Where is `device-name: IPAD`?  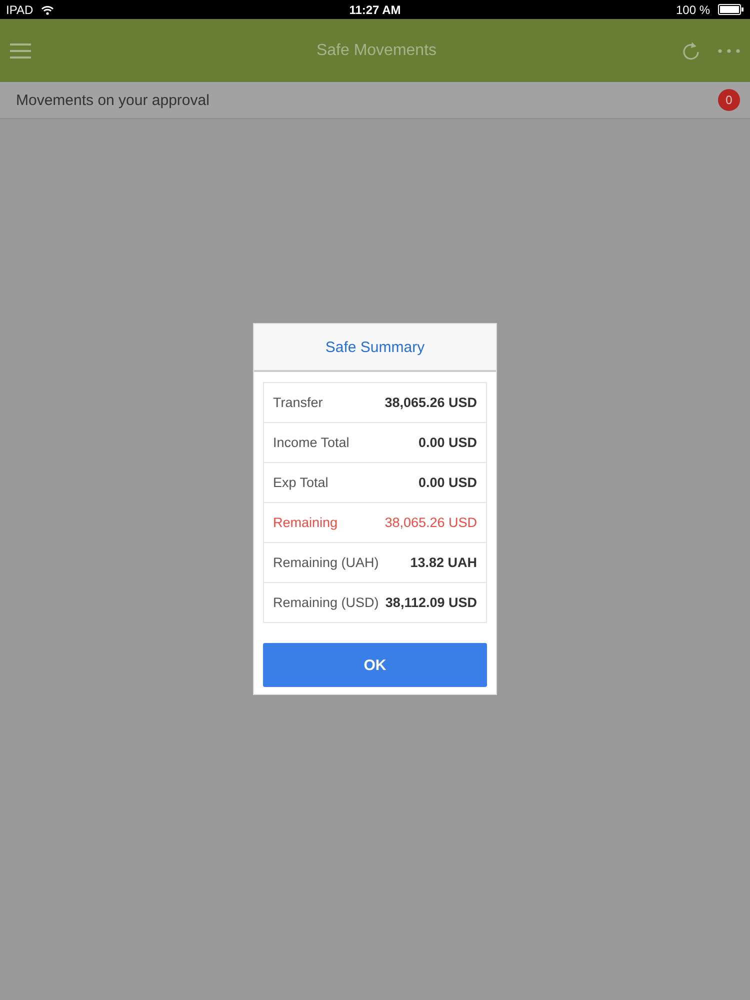 device-name: IPAD is located at coordinates (20, 9).